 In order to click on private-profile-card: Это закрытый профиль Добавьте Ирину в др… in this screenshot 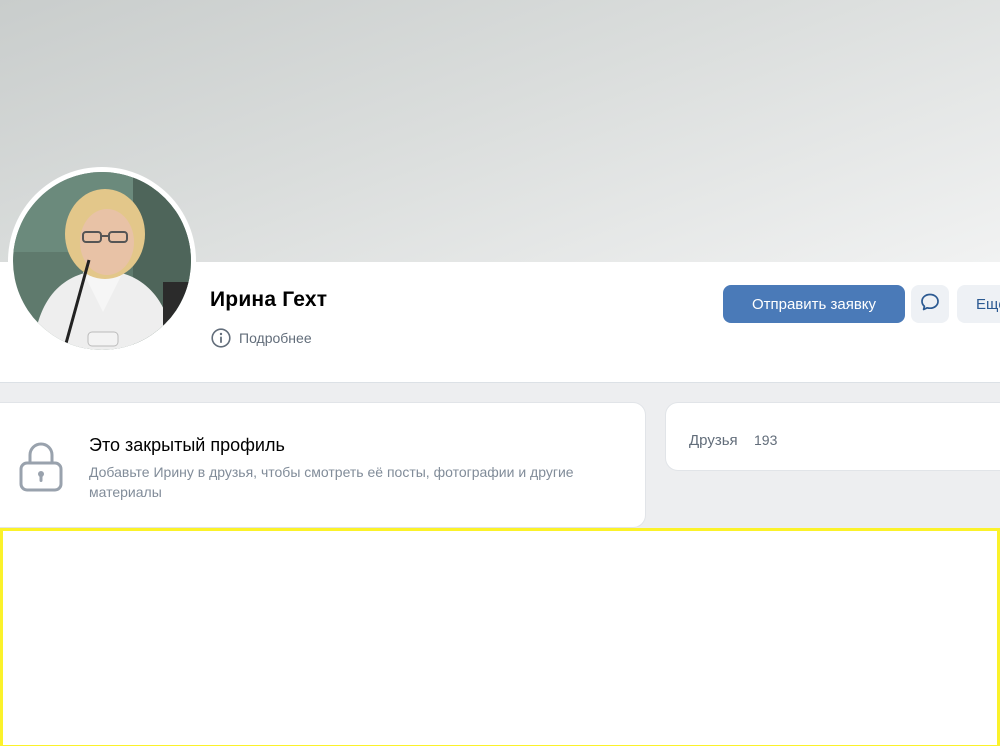, I will do `click(322, 465)`.